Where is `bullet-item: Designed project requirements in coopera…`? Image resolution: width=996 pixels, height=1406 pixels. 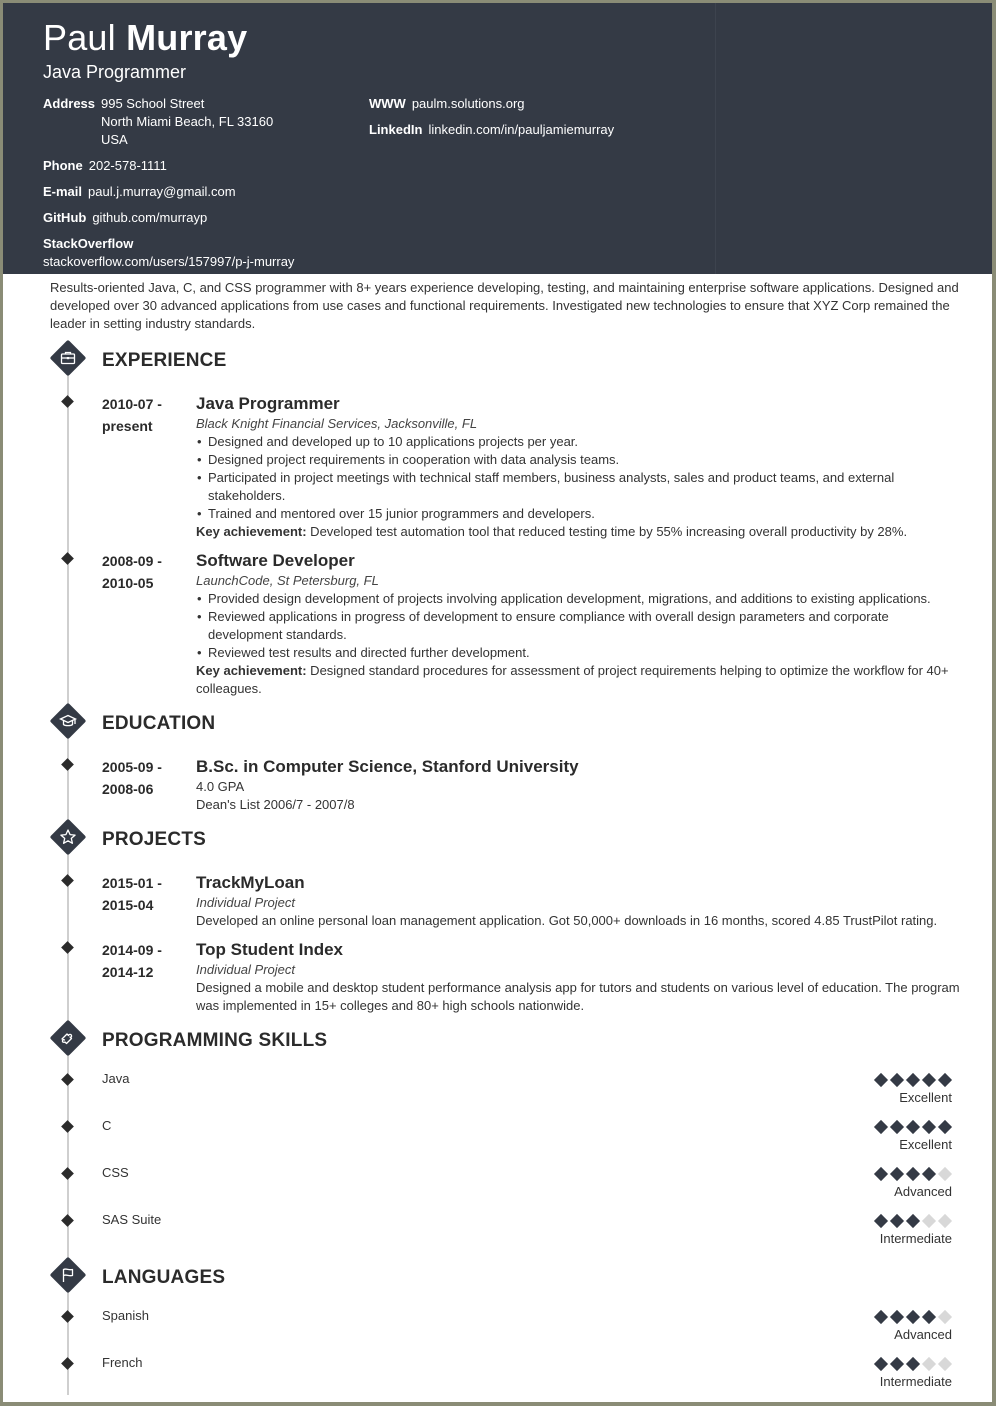 bullet-item: Designed project requirements in coopera… is located at coordinates (578, 460).